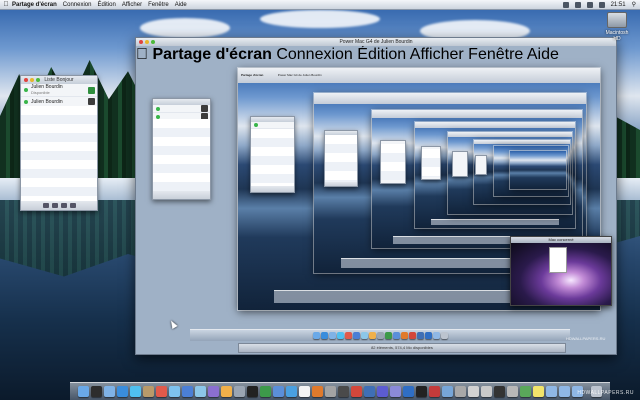 Image resolution: width=640 pixels, height=400 pixels. Describe the element at coordinates (634, 4) in the screenshot. I see `spotlight-icon: ⚲` at that location.